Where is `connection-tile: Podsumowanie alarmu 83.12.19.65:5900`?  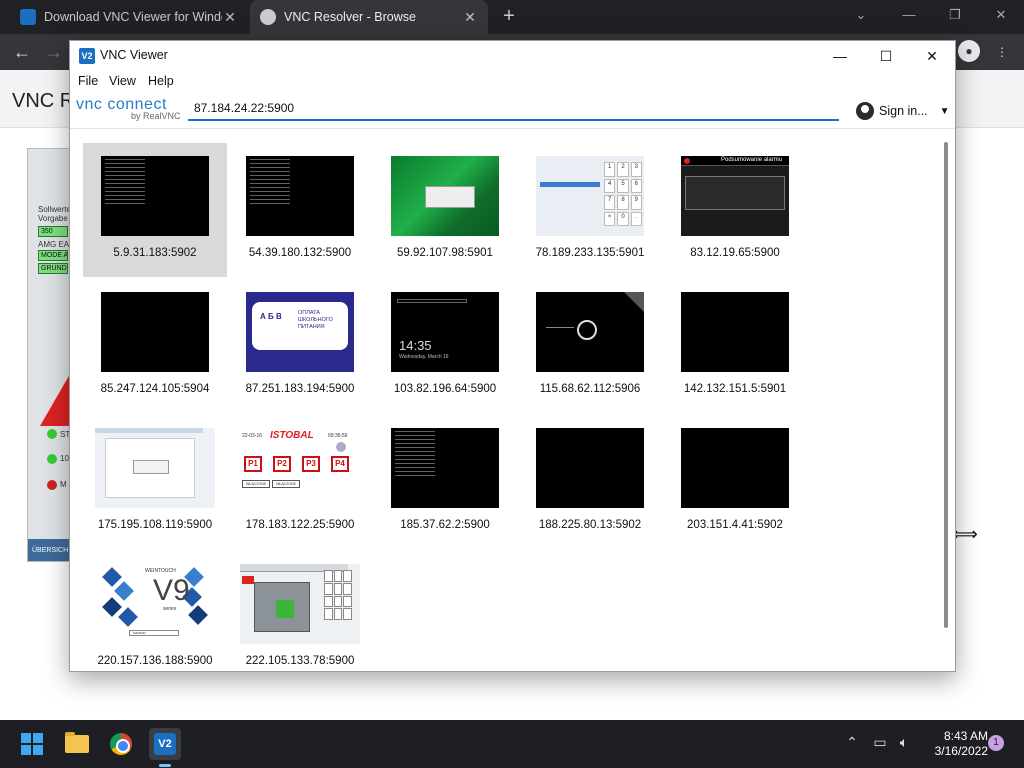
connection-tile: Podsumowanie alarmu 83.12.19.65:5900 is located at coordinates (735, 210).